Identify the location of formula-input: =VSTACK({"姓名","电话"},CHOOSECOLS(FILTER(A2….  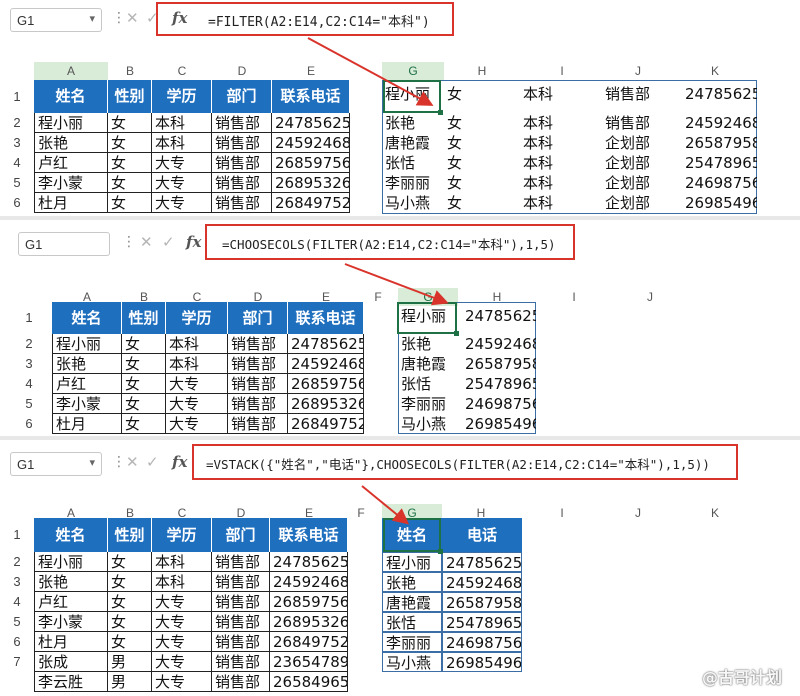
(458, 463).